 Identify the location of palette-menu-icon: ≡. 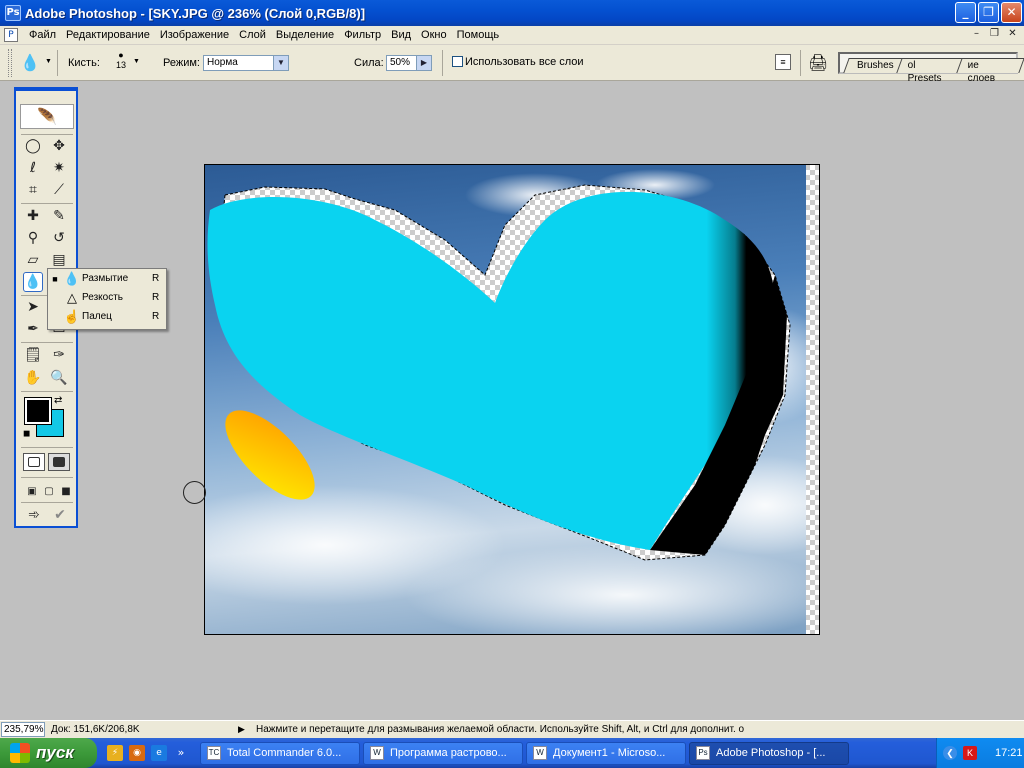
(783, 62).